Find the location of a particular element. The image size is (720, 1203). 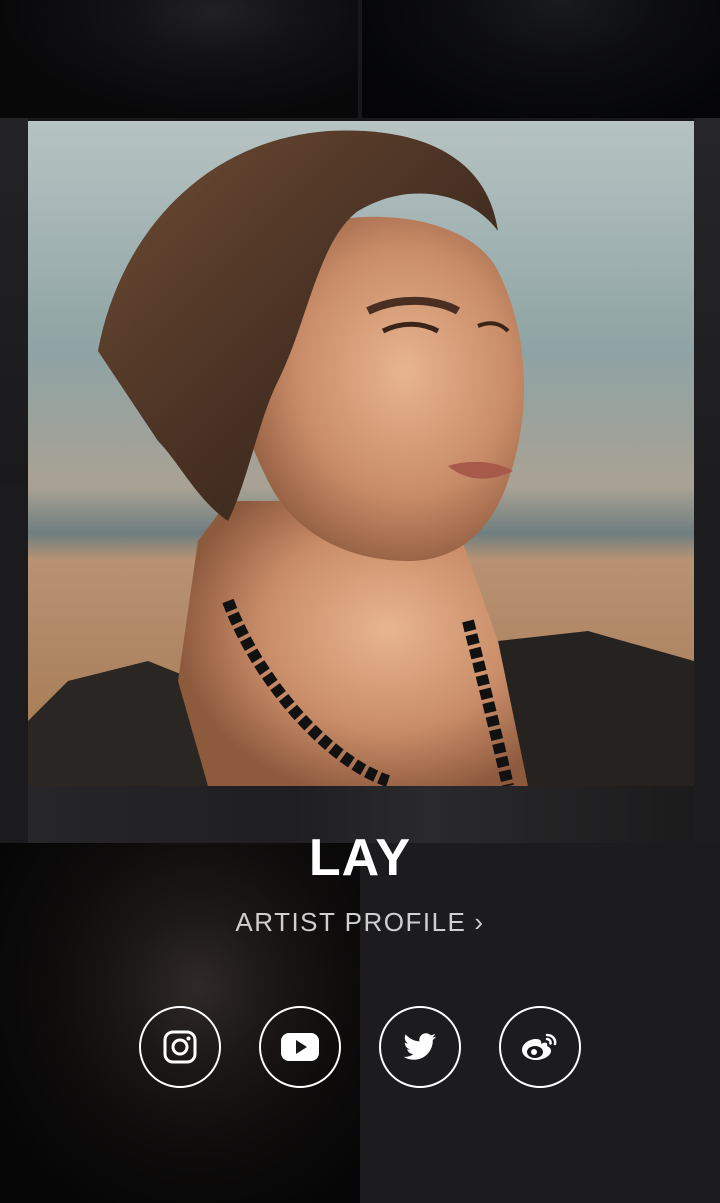

instagram-icon is located at coordinates (180, 1047).